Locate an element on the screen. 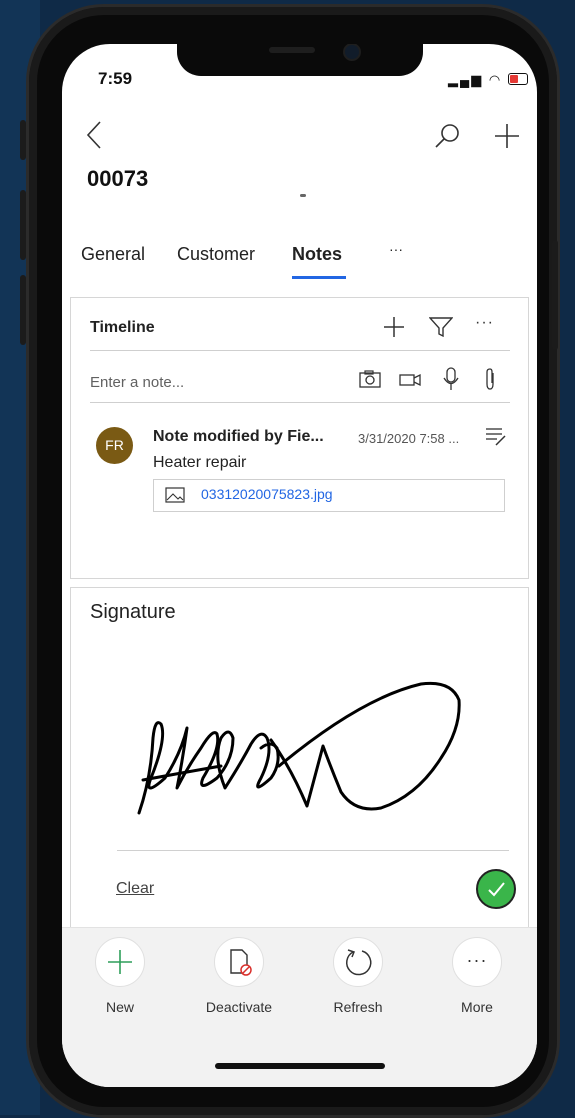  microphone-button is located at coordinates (451, 379).